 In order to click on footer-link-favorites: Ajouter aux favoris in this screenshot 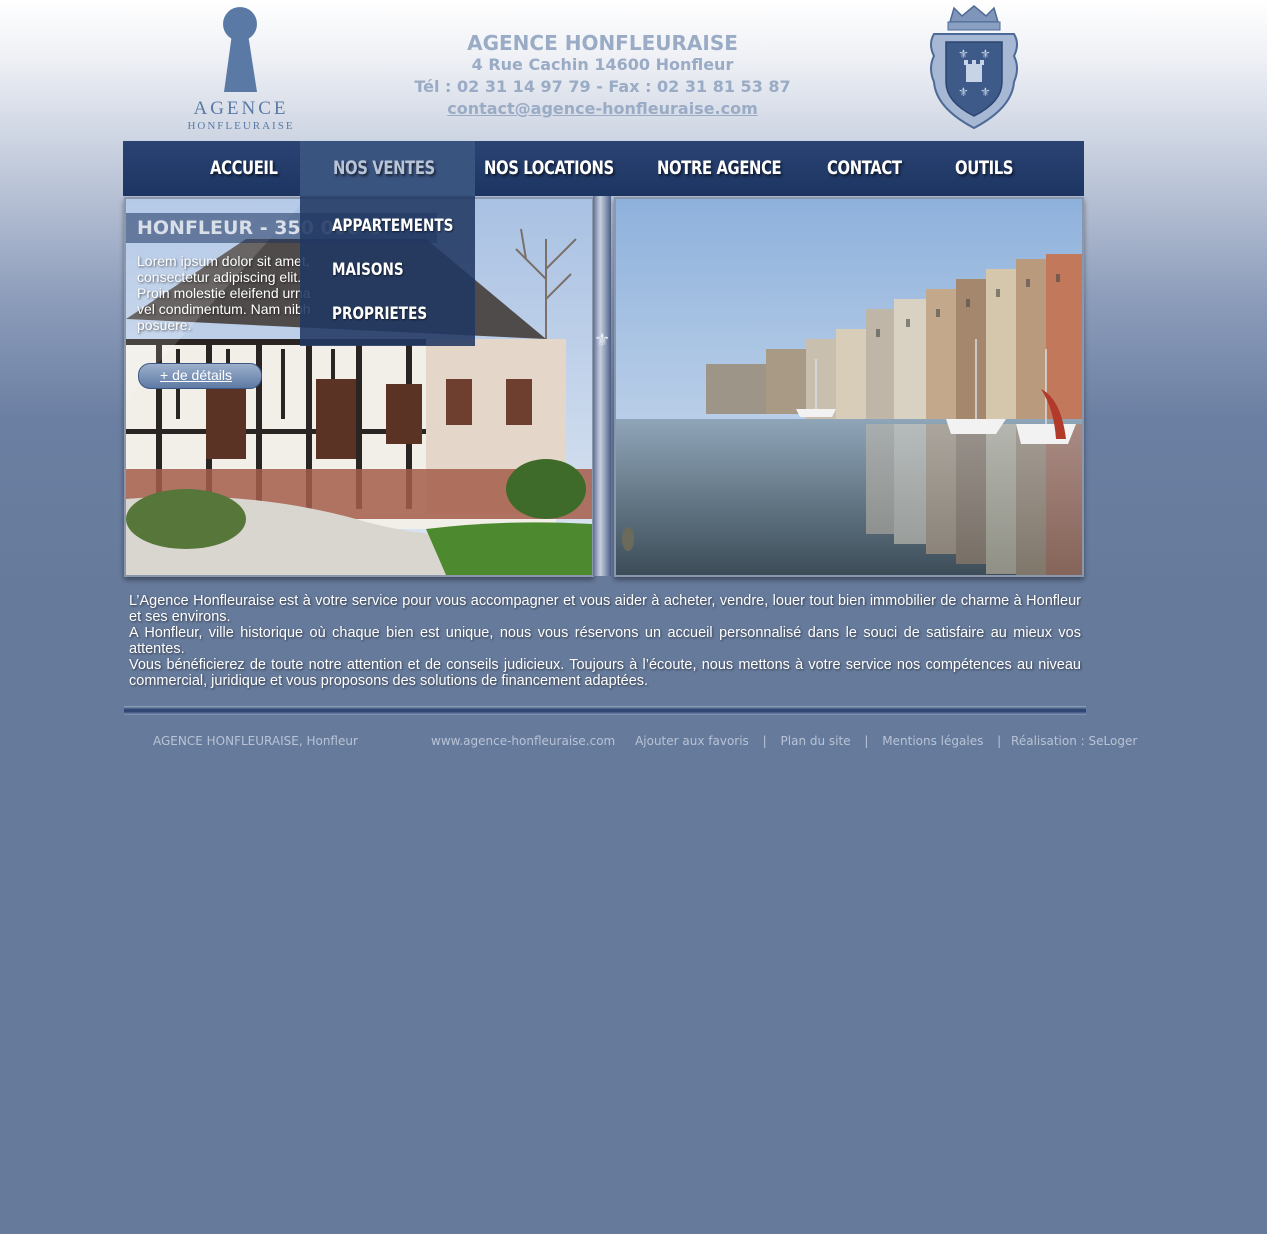, I will do `click(692, 741)`.